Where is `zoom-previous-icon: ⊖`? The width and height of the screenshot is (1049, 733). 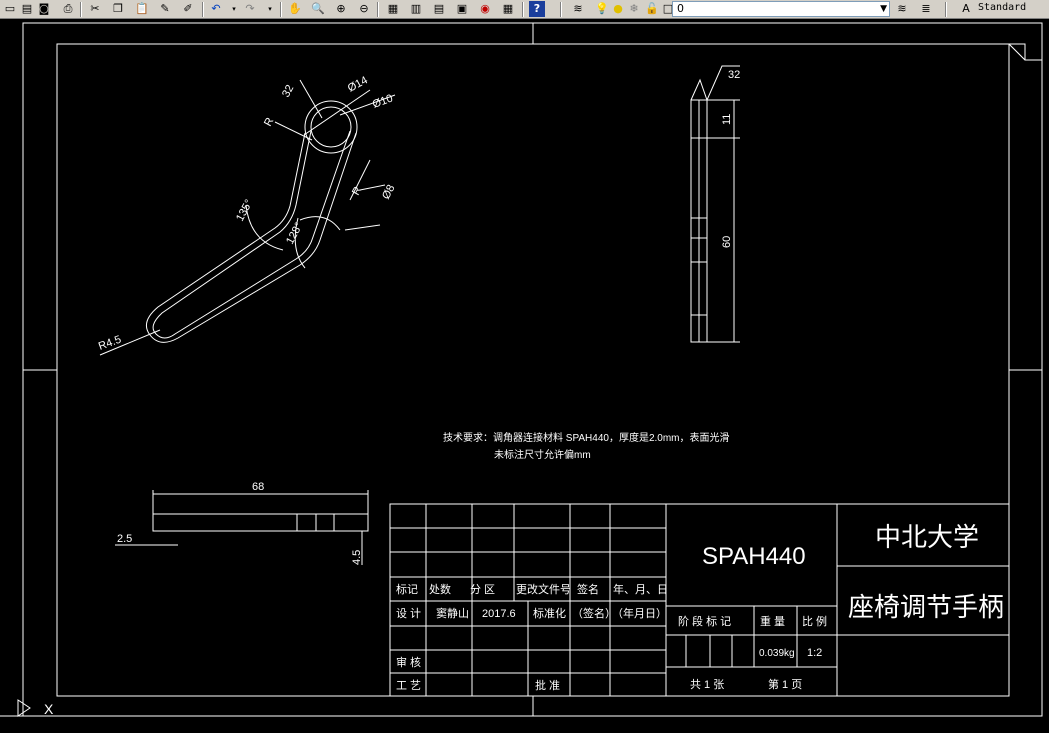 zoom-previous-icon: ⊖ is located at coordinates (364, 9).